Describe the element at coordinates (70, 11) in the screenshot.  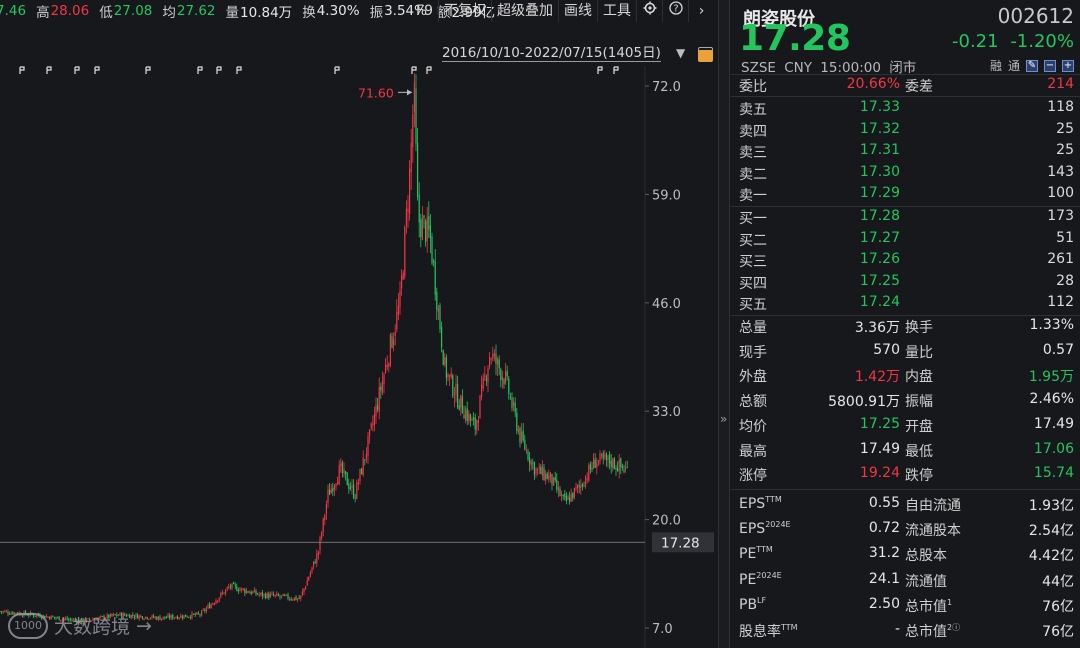
I see `high-value: 28.06` at that location.